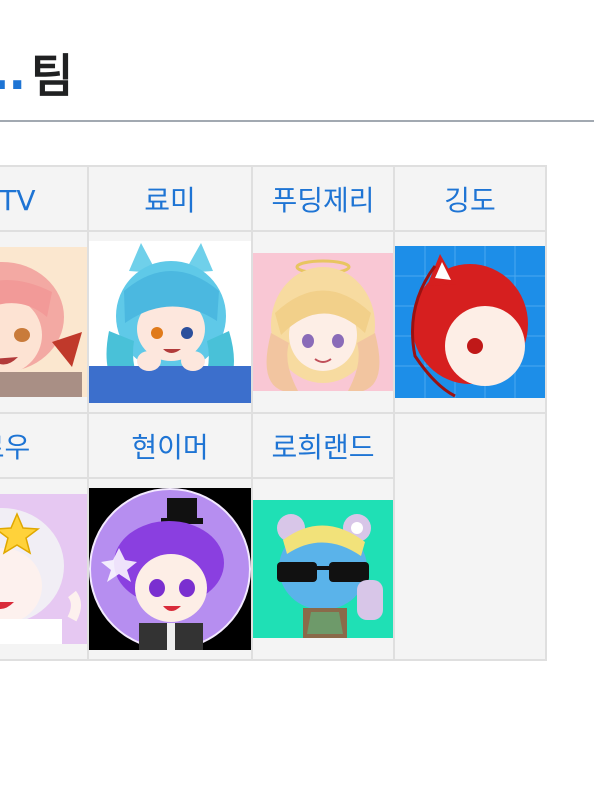 The width and height of the screenshot is (594, 793). I want to click on member-name-link: 사TV, so click(18, 200).